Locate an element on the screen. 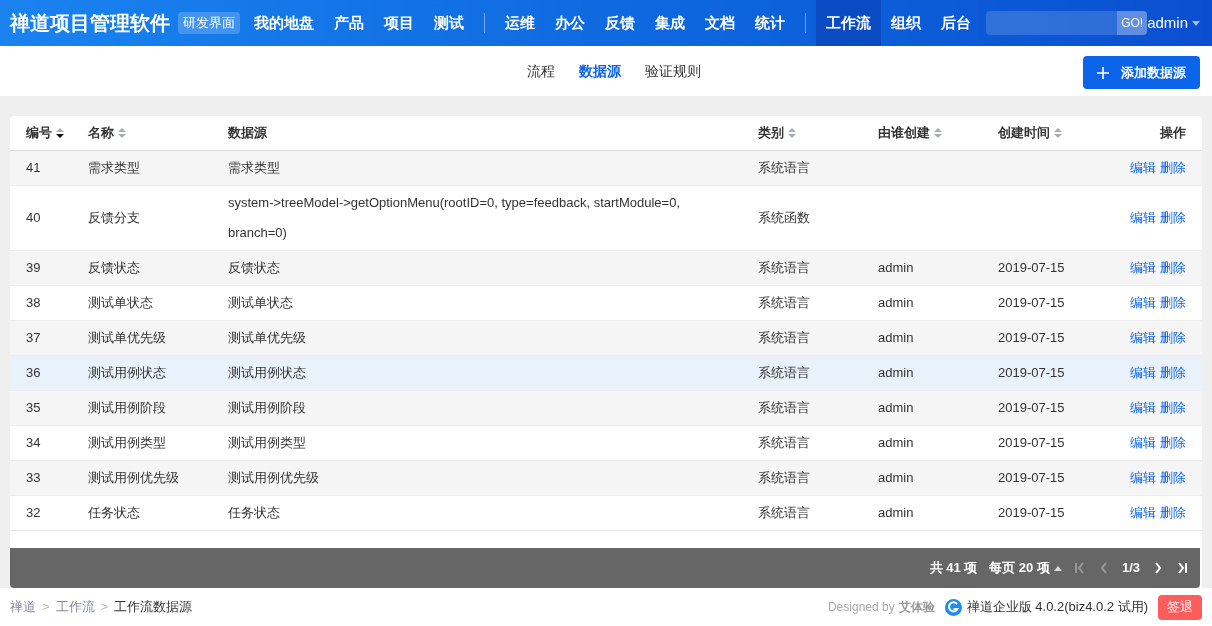 The image size is (1212, 626). search-field is located at coordinates (1052, 23).